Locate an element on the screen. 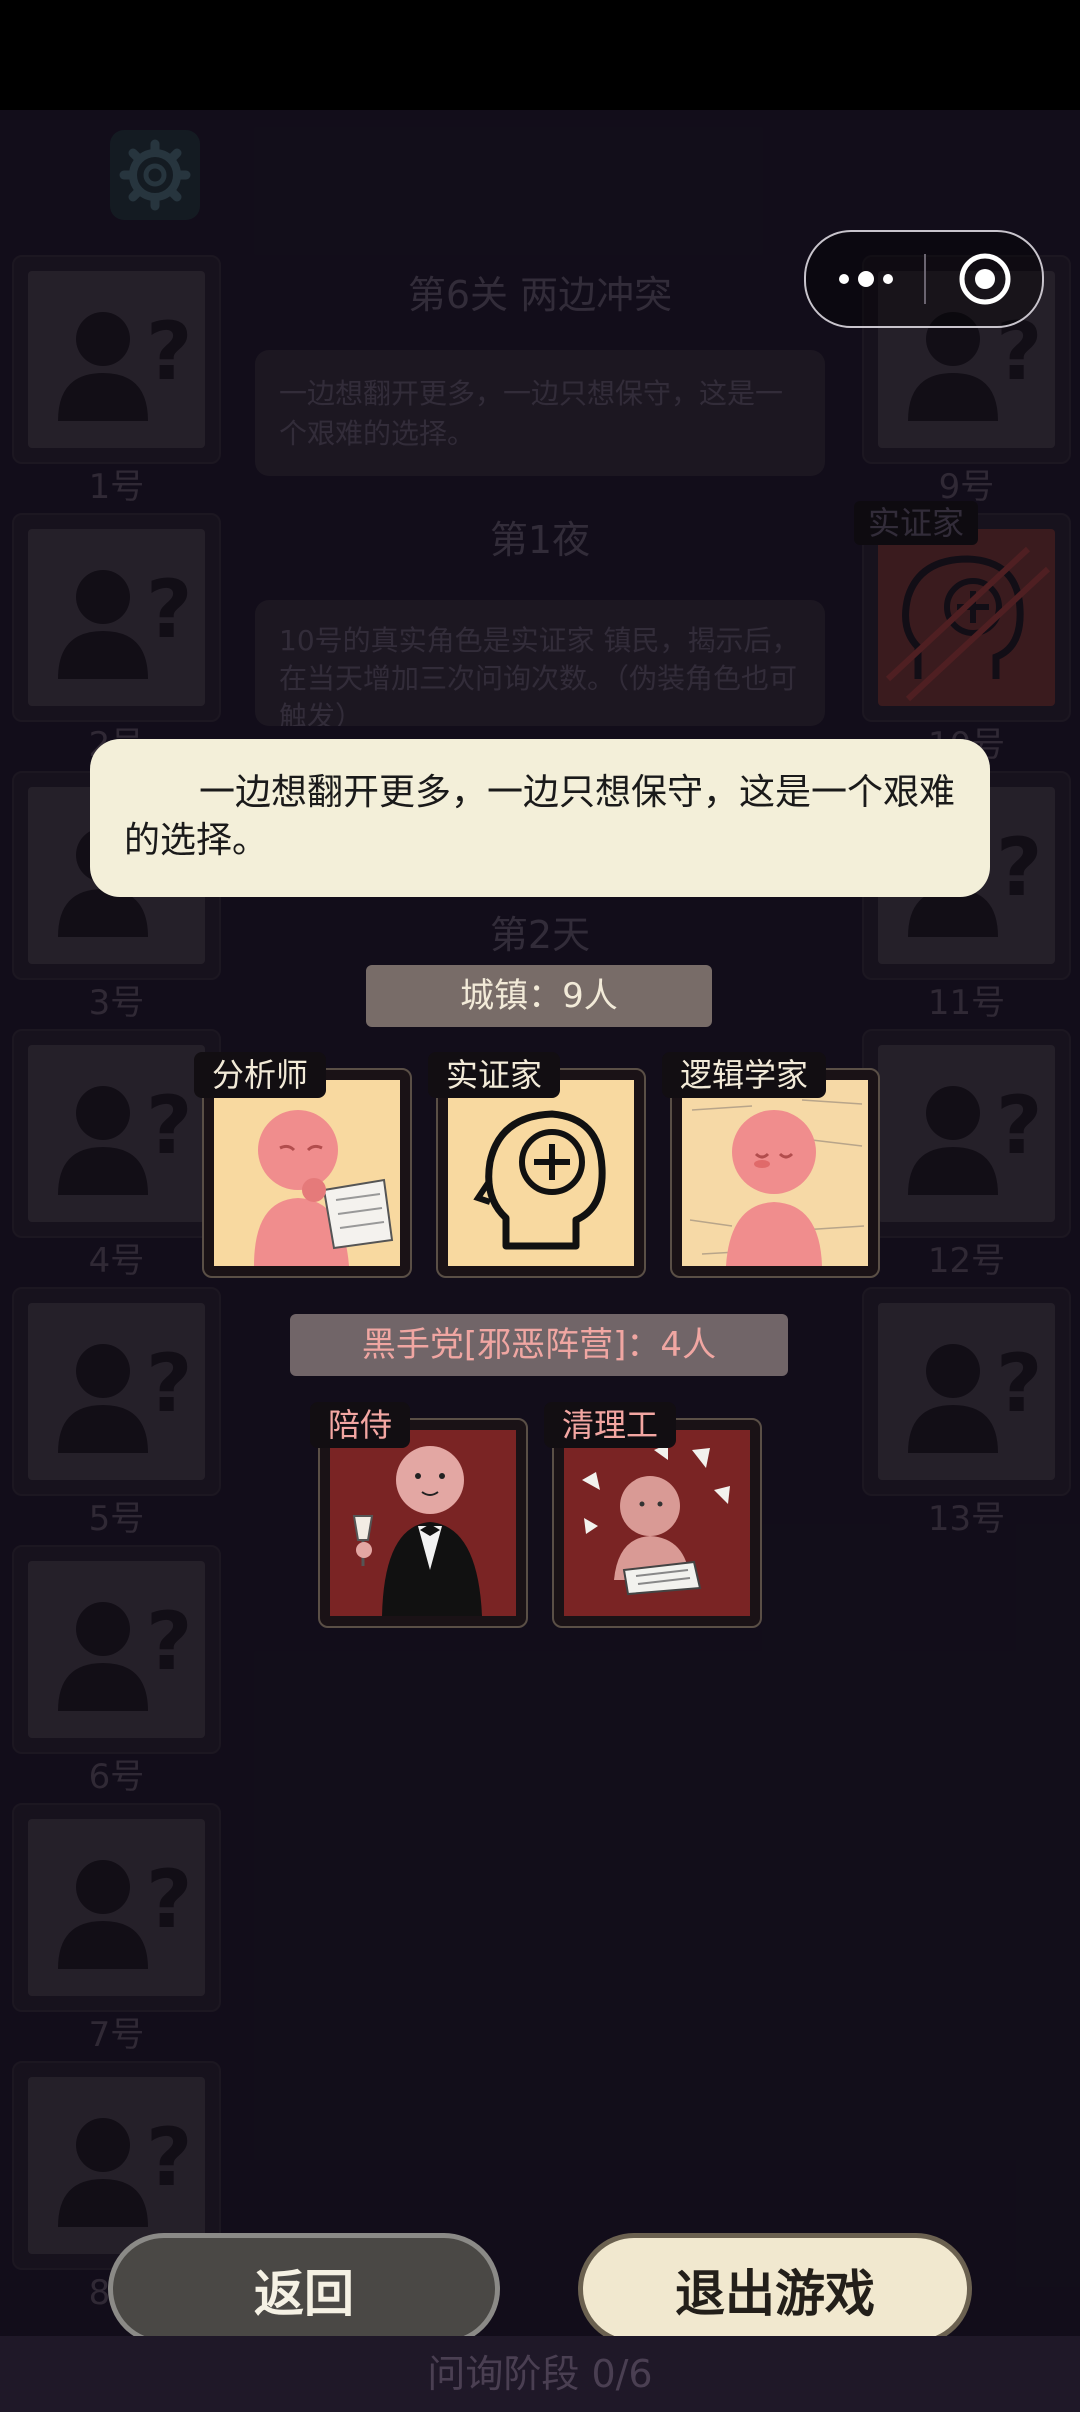 This screenshot has width=1080, height=2412. miniprogram-capsule is located at coordinates (924, 279).